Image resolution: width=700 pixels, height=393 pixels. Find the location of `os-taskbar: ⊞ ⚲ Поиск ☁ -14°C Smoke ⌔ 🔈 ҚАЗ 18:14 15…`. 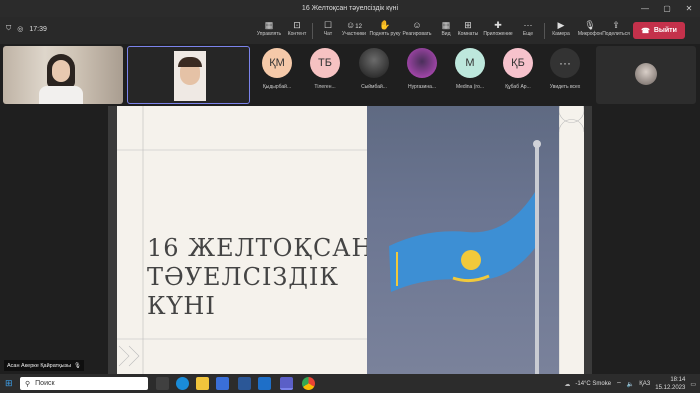

os-taskbar: ⊞ ⚲ Поиск ☁ -14°C Smoke ⌔ 🔈 ҚАЗ 18:14 15… is located at coordinates (350, 383).